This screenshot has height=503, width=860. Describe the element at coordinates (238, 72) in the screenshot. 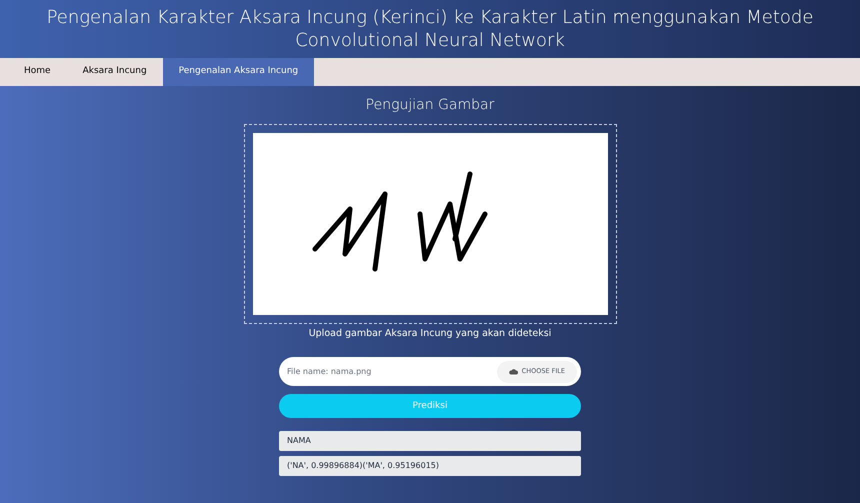

I see `nav-tab: Pengenalan Aksara Incung` at that location.